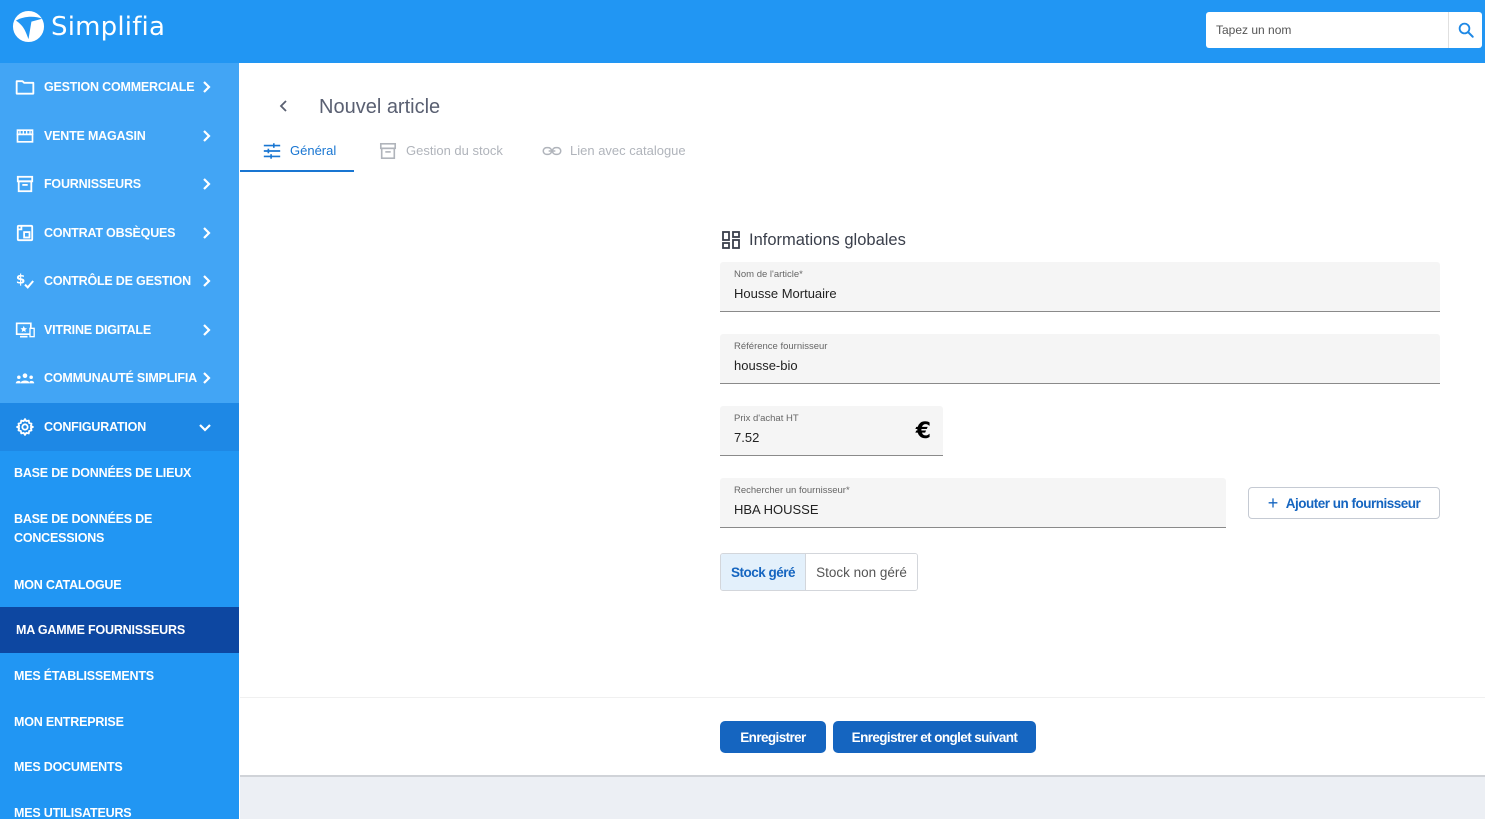 The image size is (1485, 819). I want to click on sidebar-item-label: CONTRAT OBSÈQUES, so click(110, 232).